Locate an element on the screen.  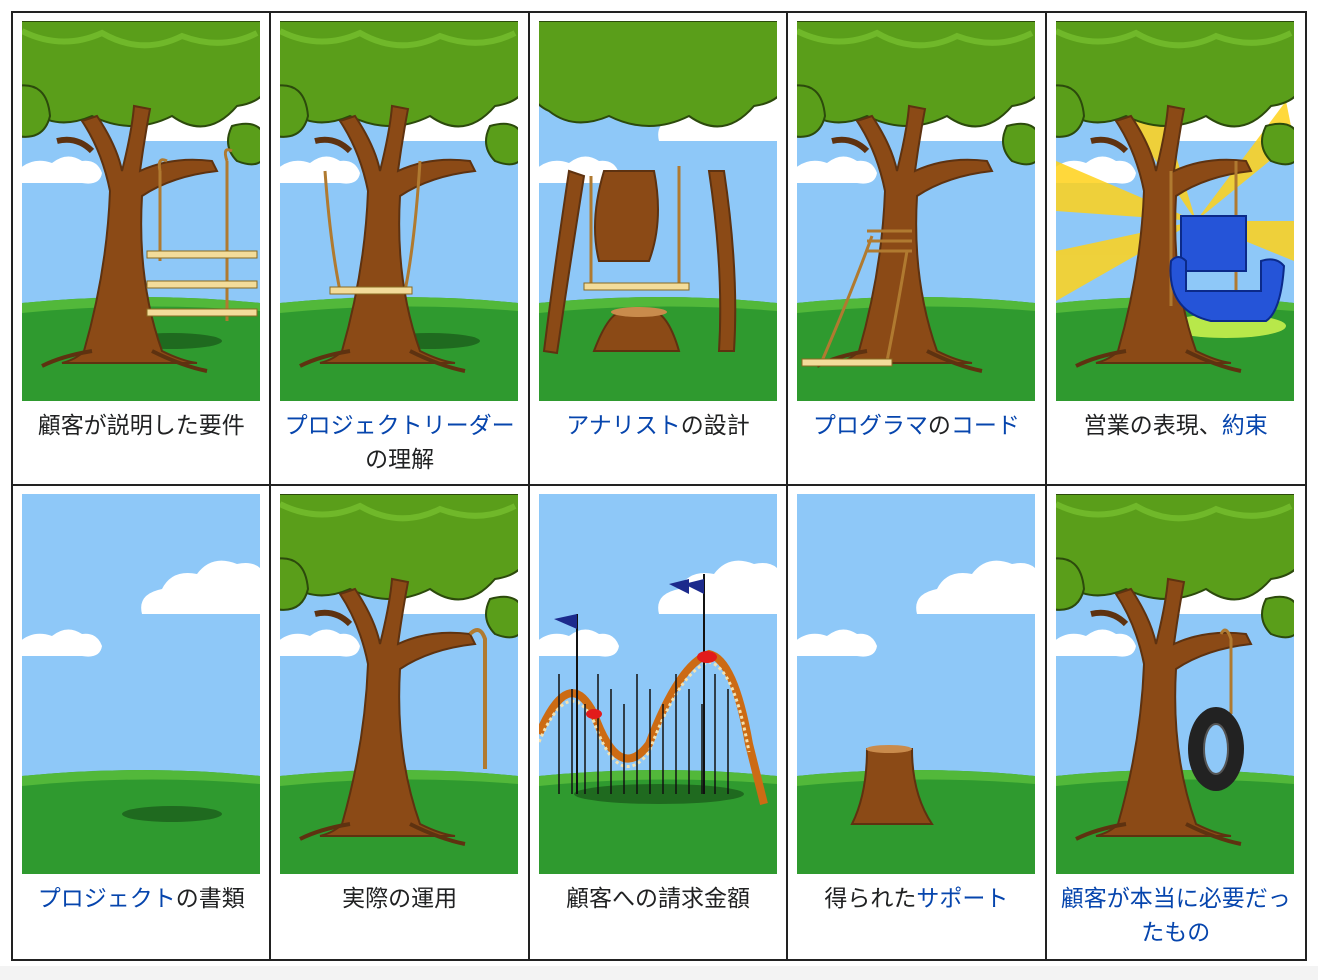
empty-illustration is located at coordinates (141, 684).